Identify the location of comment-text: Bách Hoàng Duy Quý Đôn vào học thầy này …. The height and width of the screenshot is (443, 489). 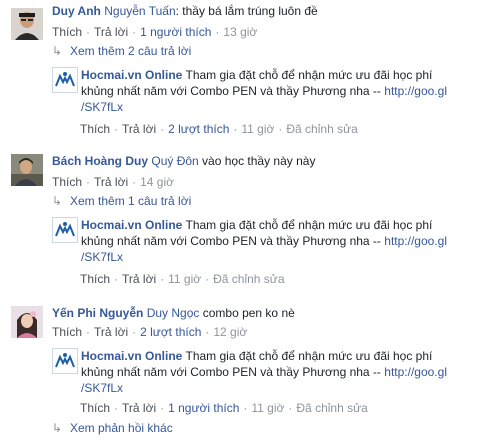
(183, 161).